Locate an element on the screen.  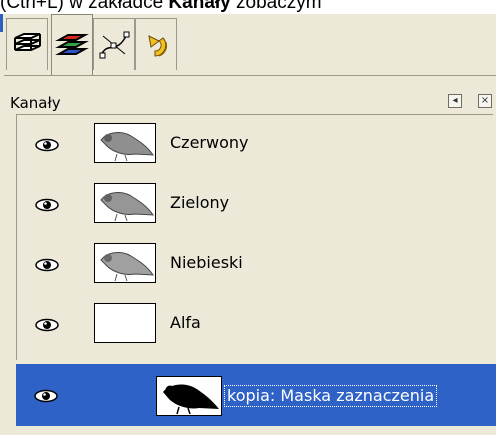
channels-icon is located at coordinates (72, 44).